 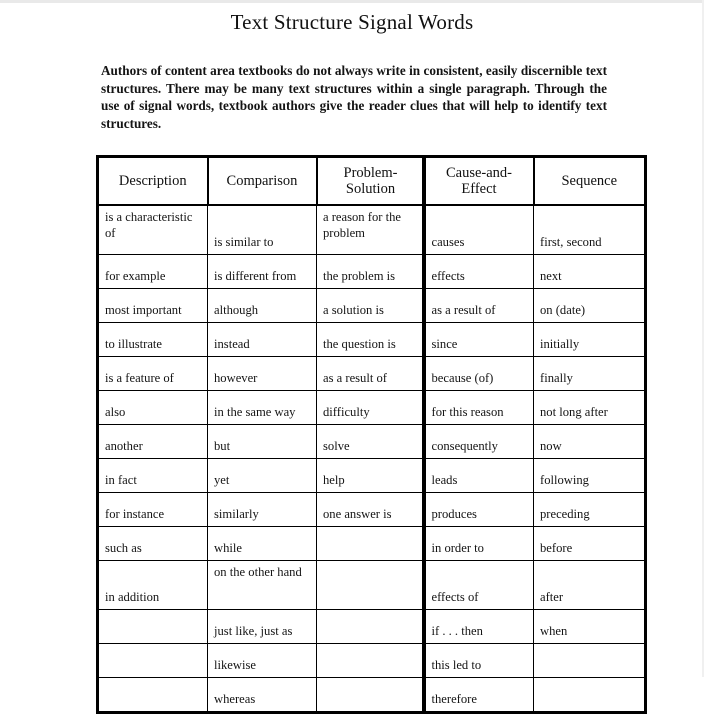 I want to click on cell-description: for instance, so click(x=152, y=509).